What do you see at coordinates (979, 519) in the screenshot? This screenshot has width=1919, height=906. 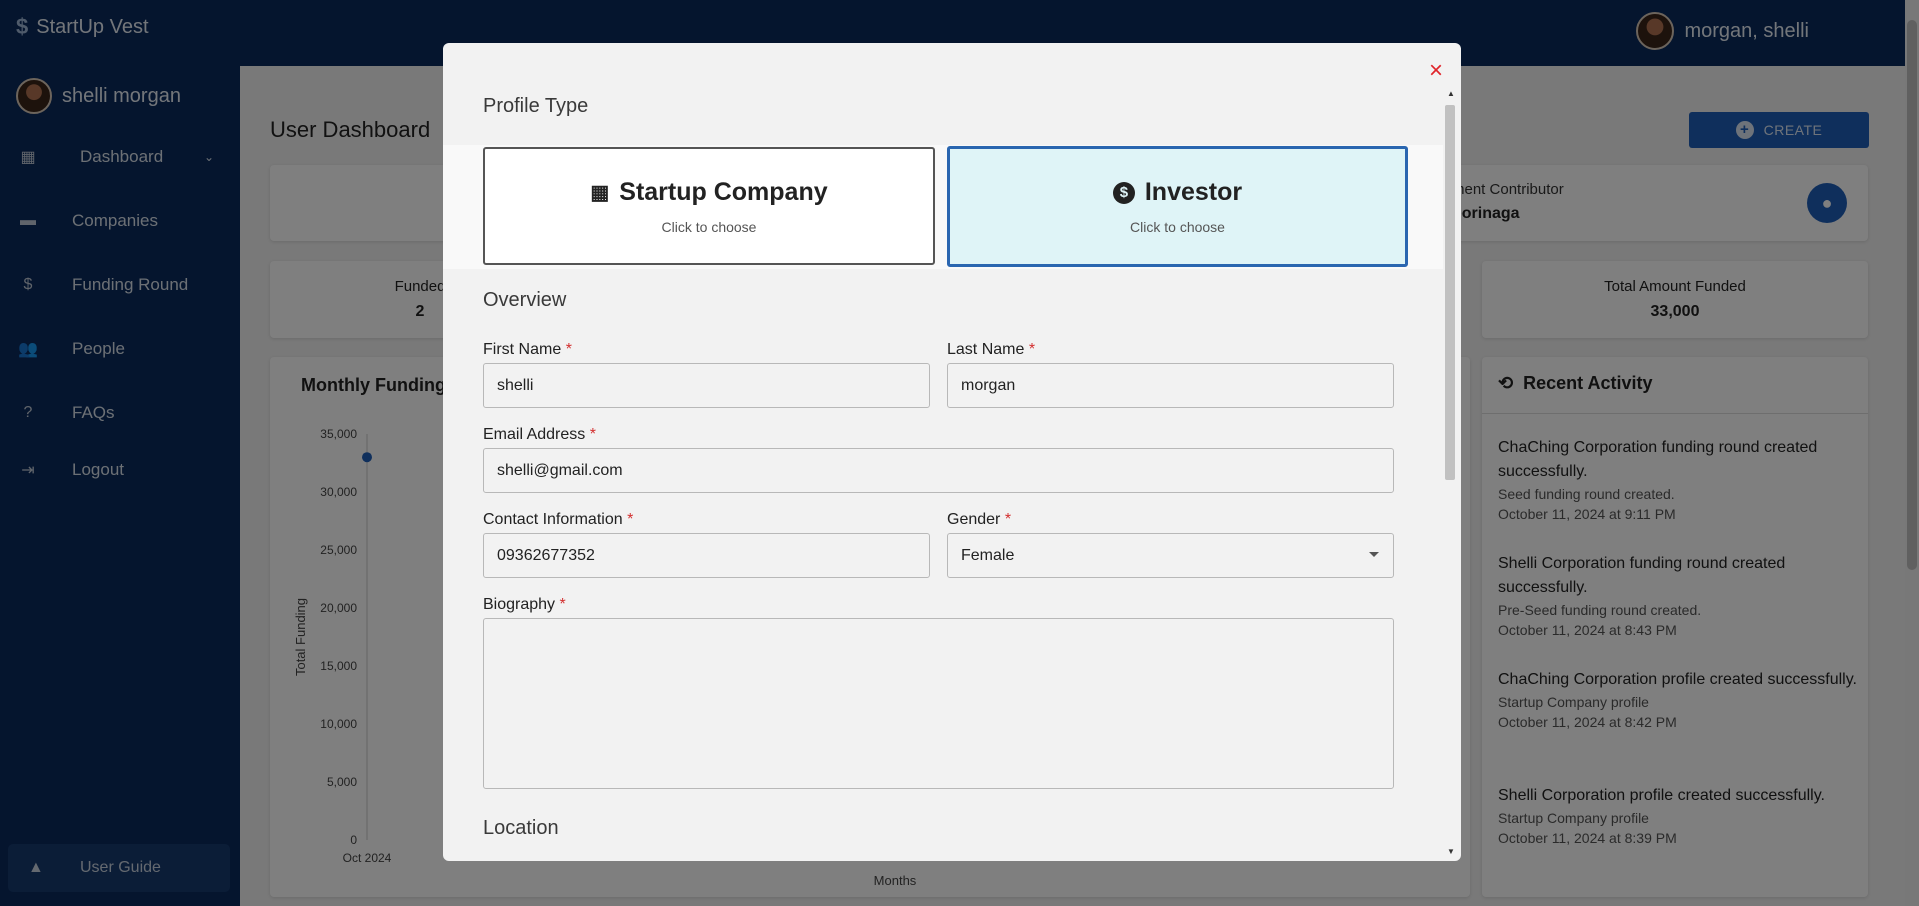 I see `gender-label: Gender *` at bounding box center [979, 519].